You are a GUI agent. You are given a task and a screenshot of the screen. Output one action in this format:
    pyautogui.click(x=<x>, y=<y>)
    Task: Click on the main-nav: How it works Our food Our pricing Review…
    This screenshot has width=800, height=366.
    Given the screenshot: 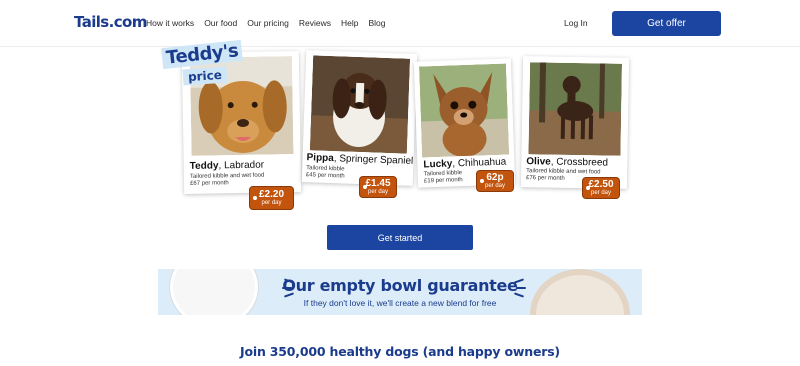 What is the action you would take?
    pyautogui.click(x=270, y=23)
    